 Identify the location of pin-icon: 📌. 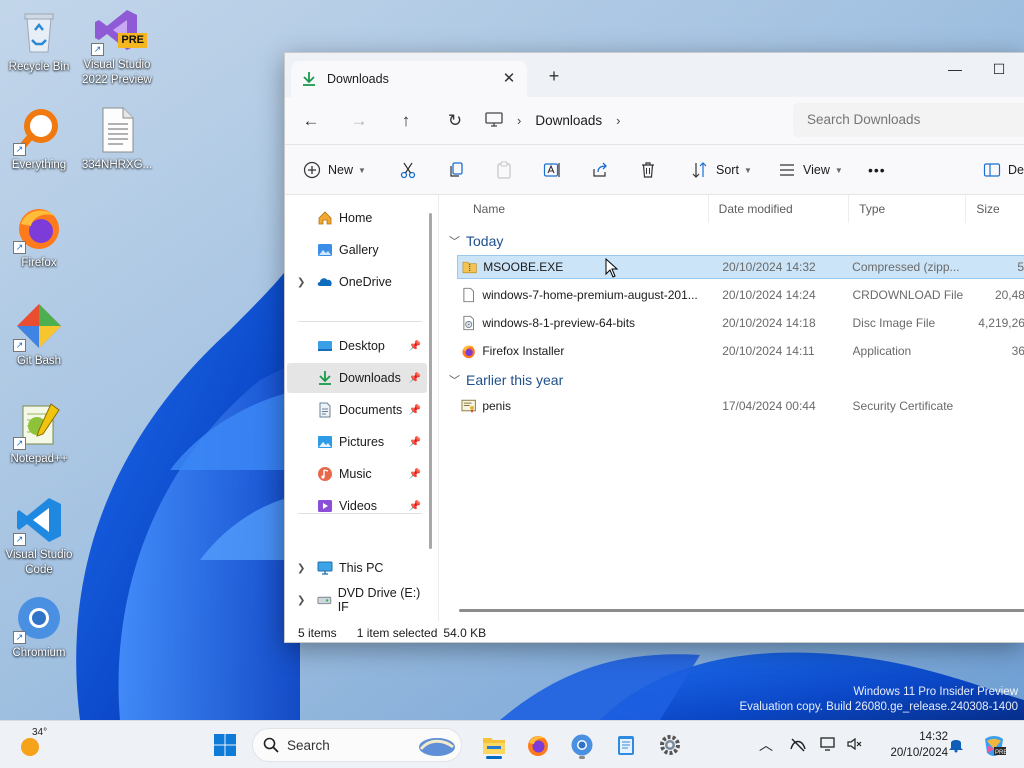
(414, 410).